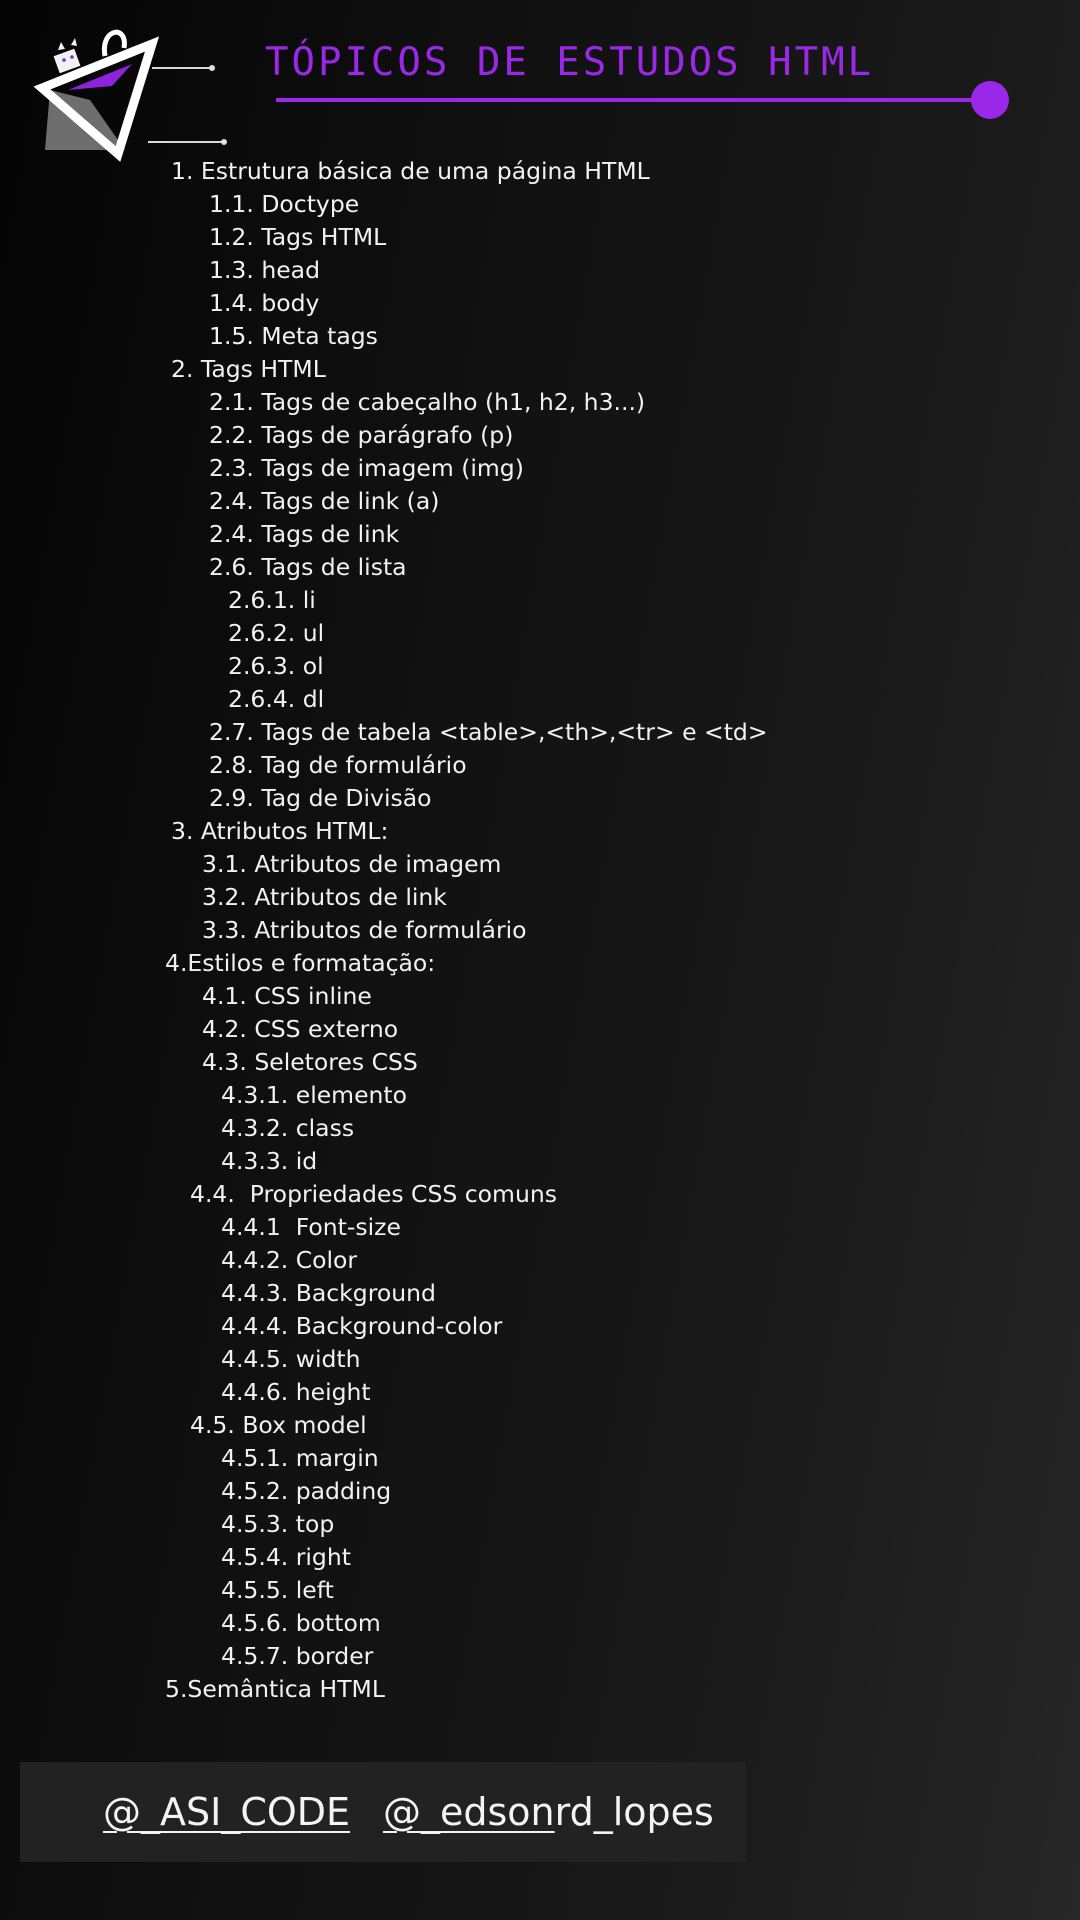 The image size is (1080, 1920). I want to click on outline-item: 4.4.1 Font-size, so click(311, 1227).